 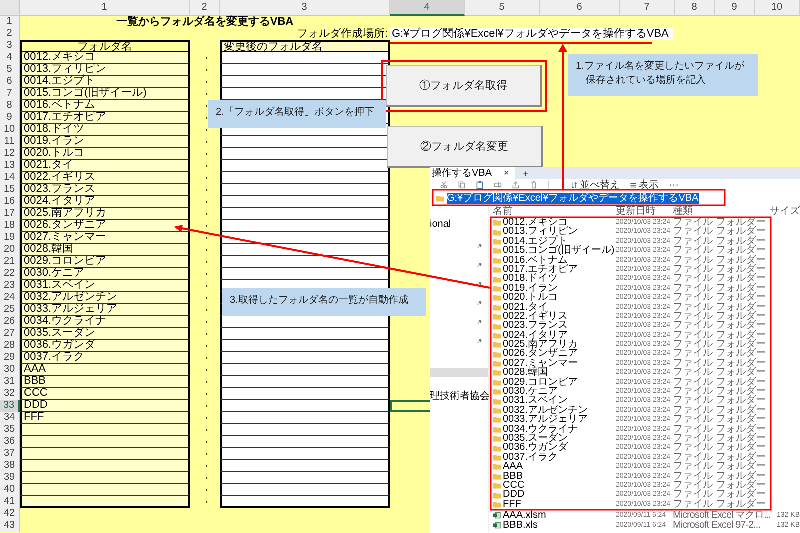 I want to click on row-header: 36, so click(x=10, y=442).